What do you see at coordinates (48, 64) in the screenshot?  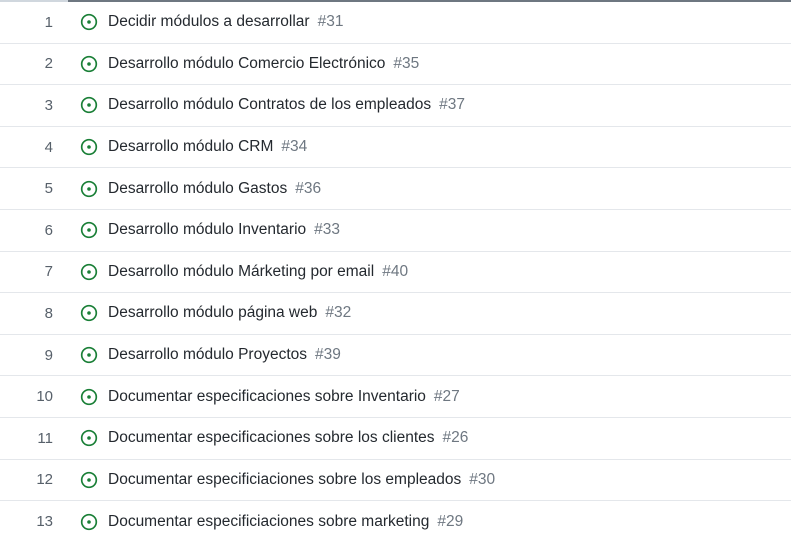 I see `row-number: 2` at bounding box center [48, 64].